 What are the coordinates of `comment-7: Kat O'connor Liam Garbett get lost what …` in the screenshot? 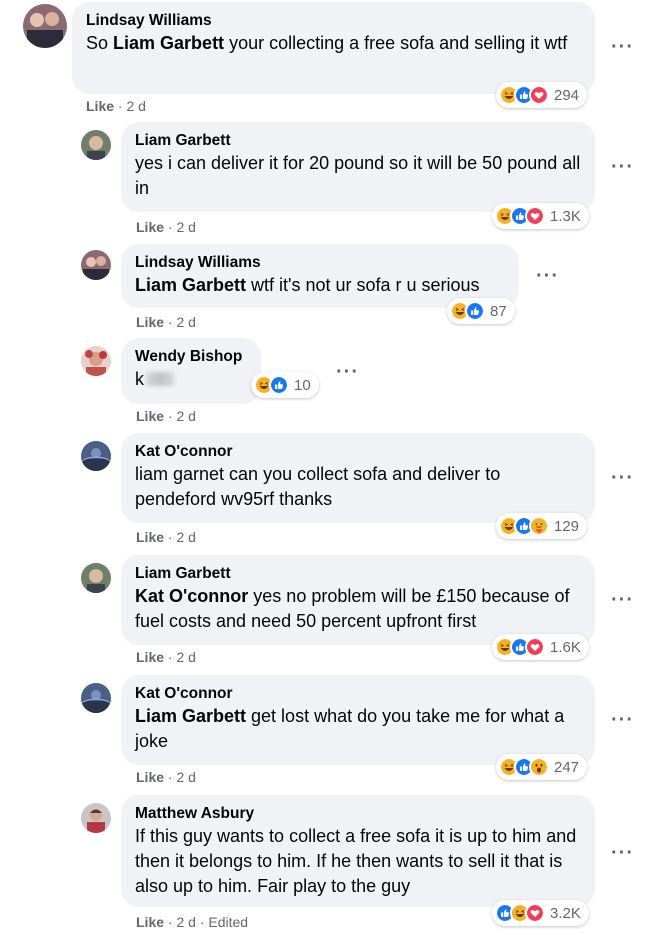 It's located at (324, 731).